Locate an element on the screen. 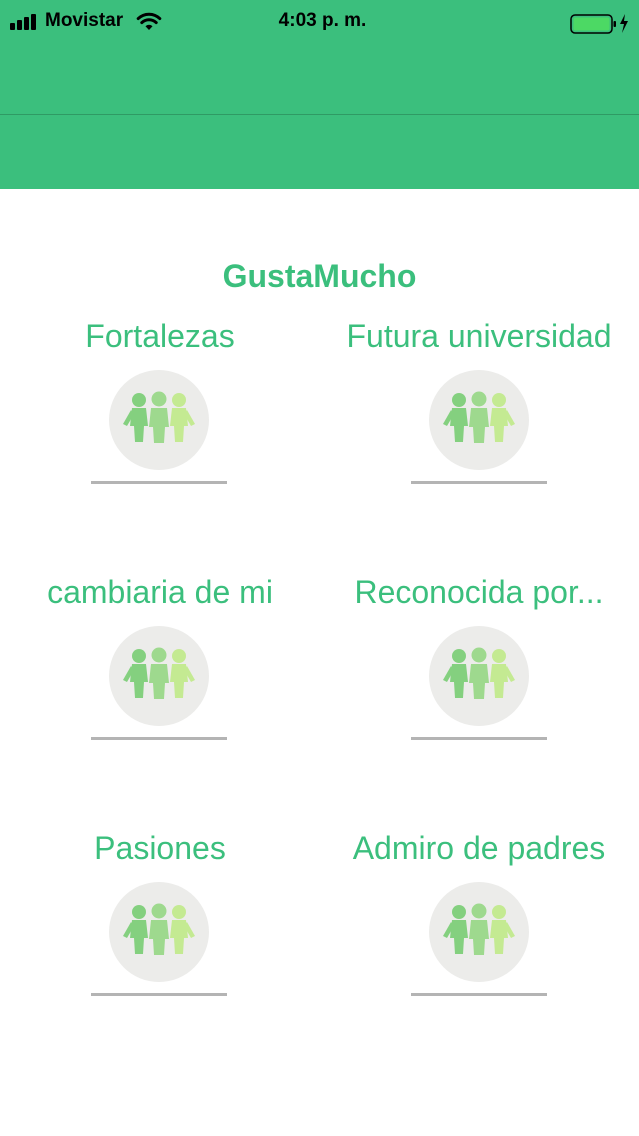 The image size is (639, 1136). tile-admiro-de-padres: Admiro de padres is located at coordinates (479, 930).